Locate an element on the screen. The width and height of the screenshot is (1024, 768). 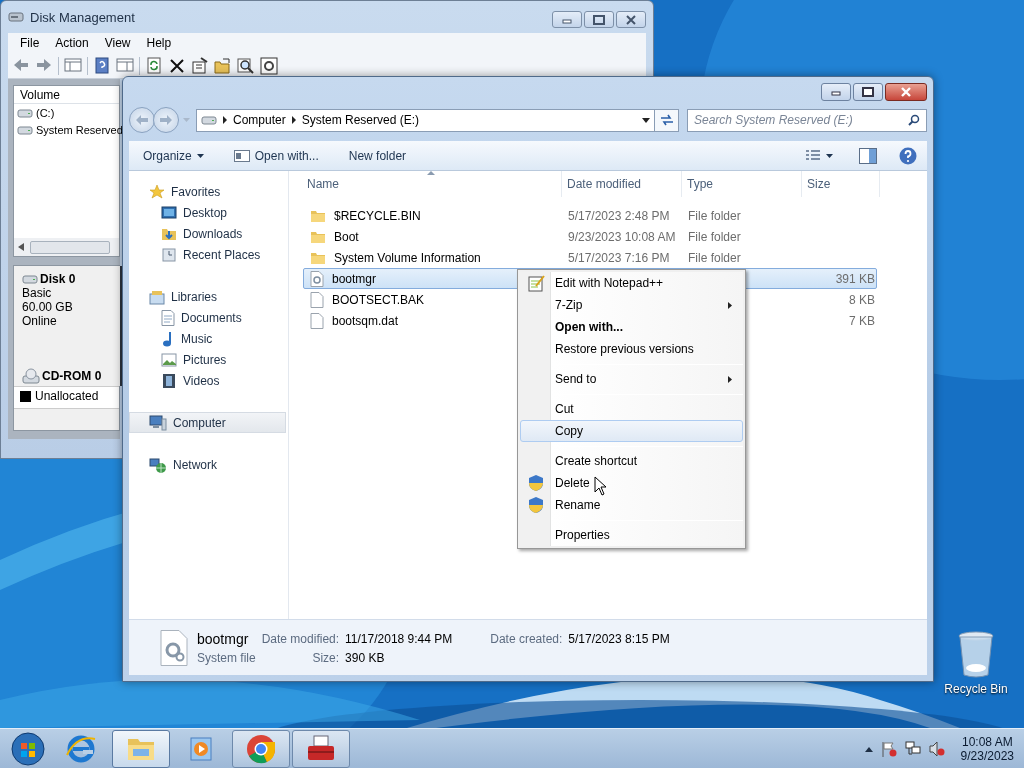
desktop-icon-label: Recycle Bin is located at coordinates (976, 689).